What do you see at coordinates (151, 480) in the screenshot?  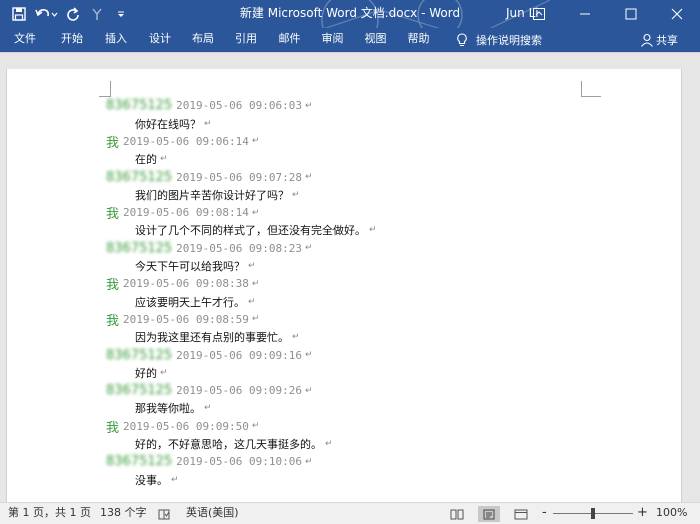 I see `message-text: 没事。` at bounding box center [151, 480].